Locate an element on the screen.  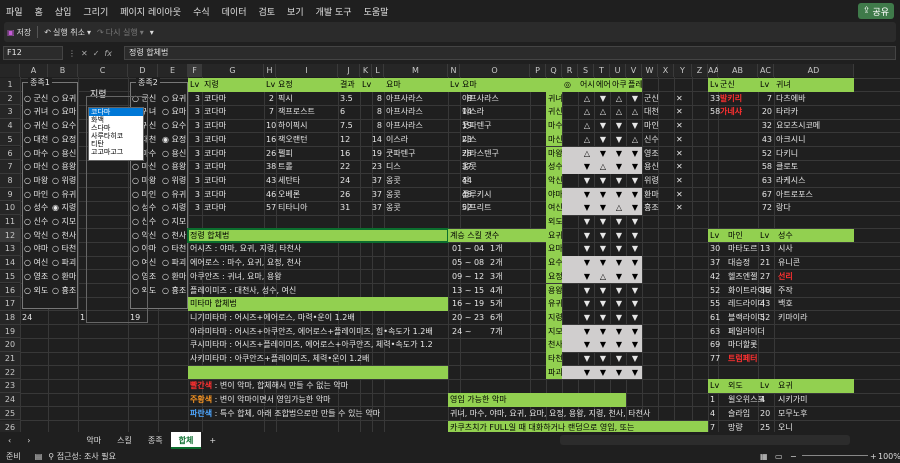
race1-option-right: ◉ 지령 is located at coordinates (64, 207).